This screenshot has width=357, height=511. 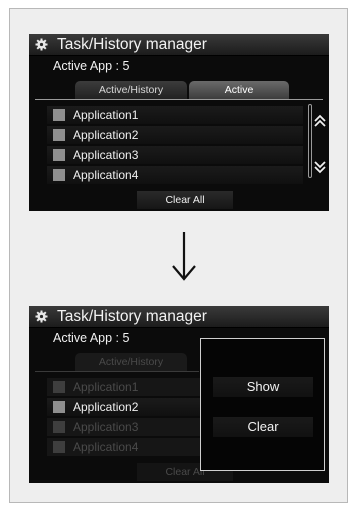 I want to click on tab-bar: Active/History Active, so click(x=179, y=89).